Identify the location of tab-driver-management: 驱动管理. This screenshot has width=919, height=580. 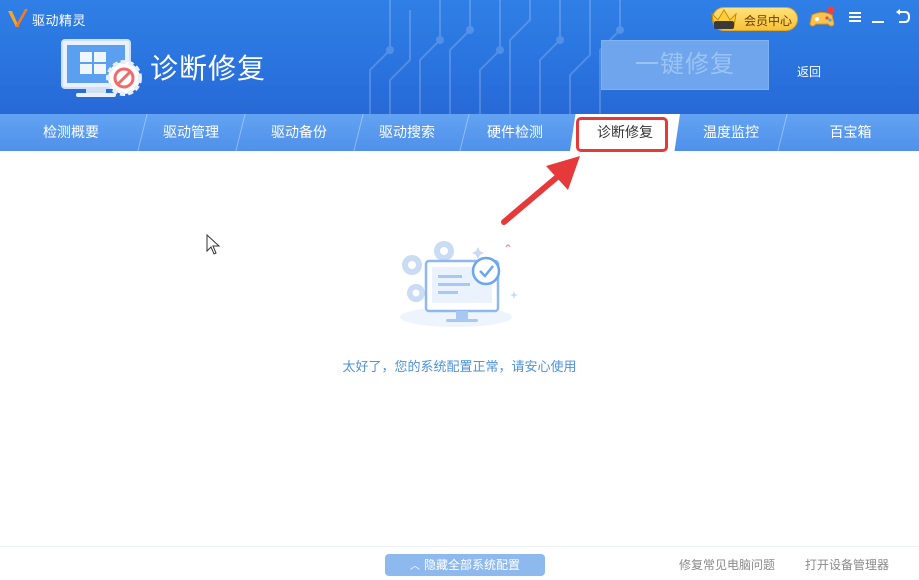
(191, 132).